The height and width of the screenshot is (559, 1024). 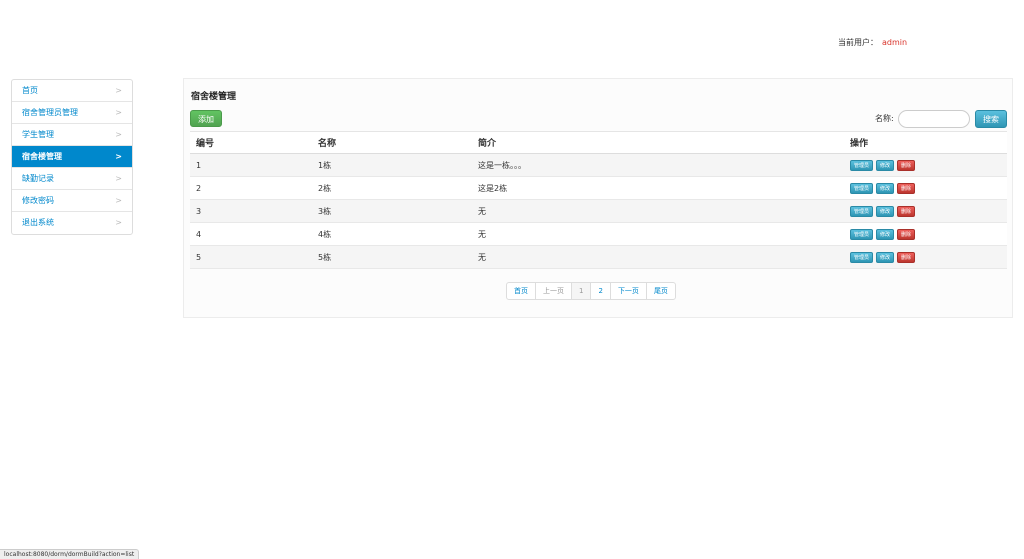 What do you see at coordinates (72, 201) in the screenshot?
I see `sidebar-item-change-password: 修改密码 >` at bounding box center [72, 201].